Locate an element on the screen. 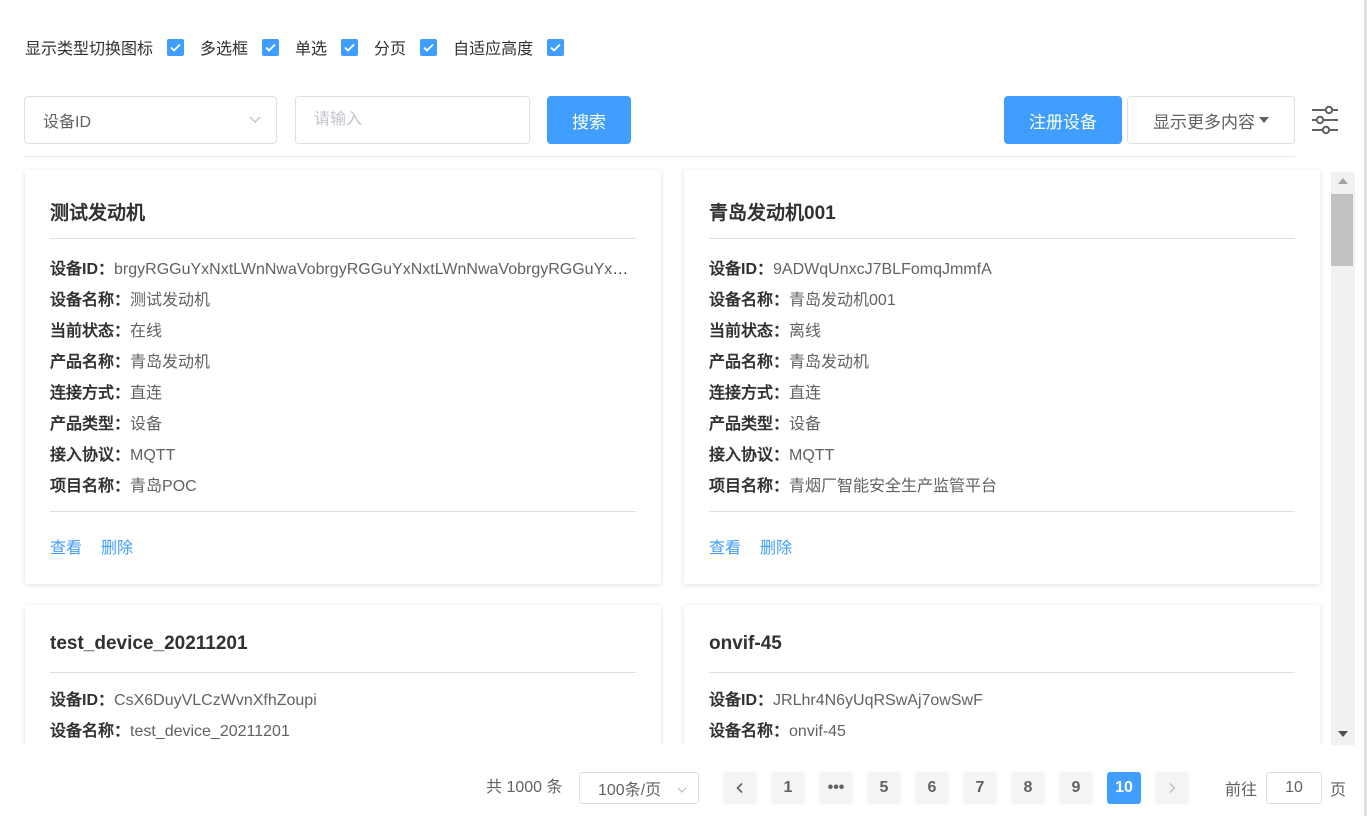 Image resolution: width=1367 pixels, height=816 pixels. card-title: onvif-45 is located at coordinates (745, 643).